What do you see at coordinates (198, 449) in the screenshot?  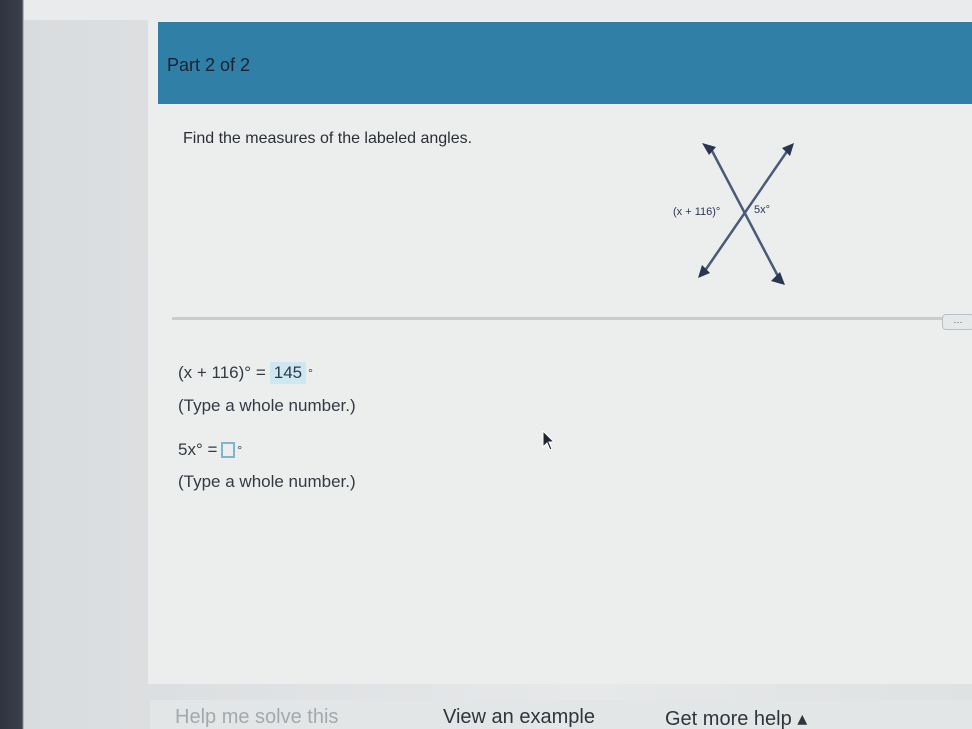 I see `expression-2: 5x° =` at bounding box center [198, 449].